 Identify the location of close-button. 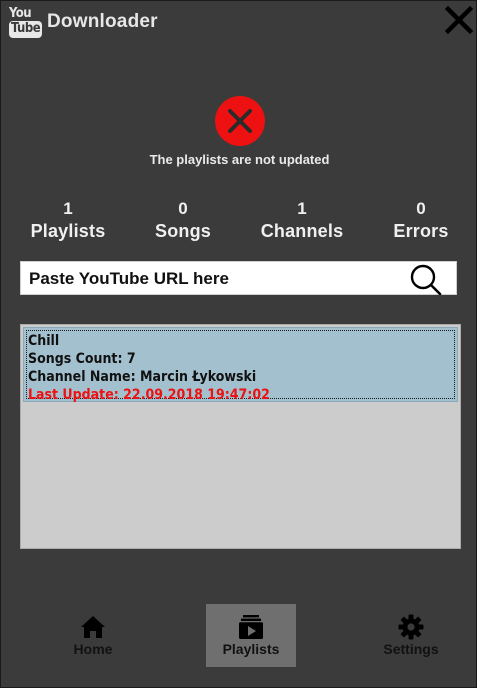
(459, 20).